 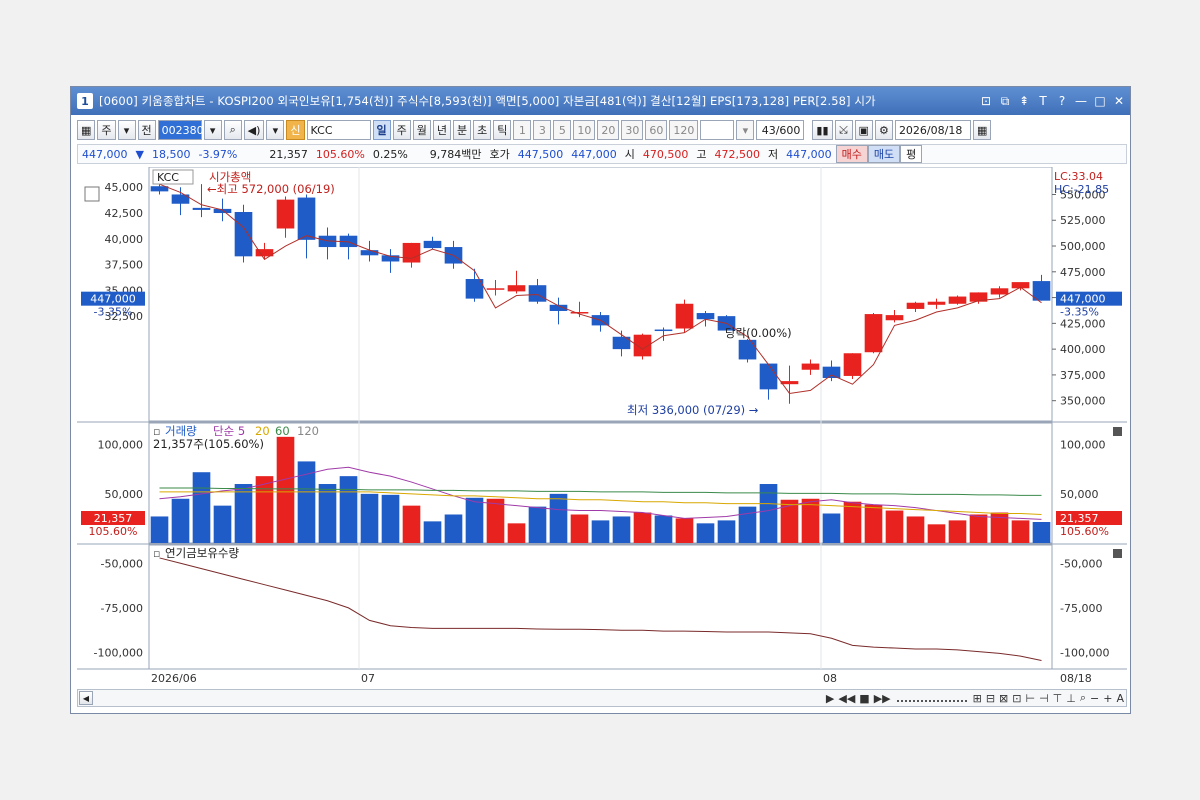 What do you see at coordinates (482, 130) in the screenshot?
I see `period-second: 초` at bounding box center [482, 130].